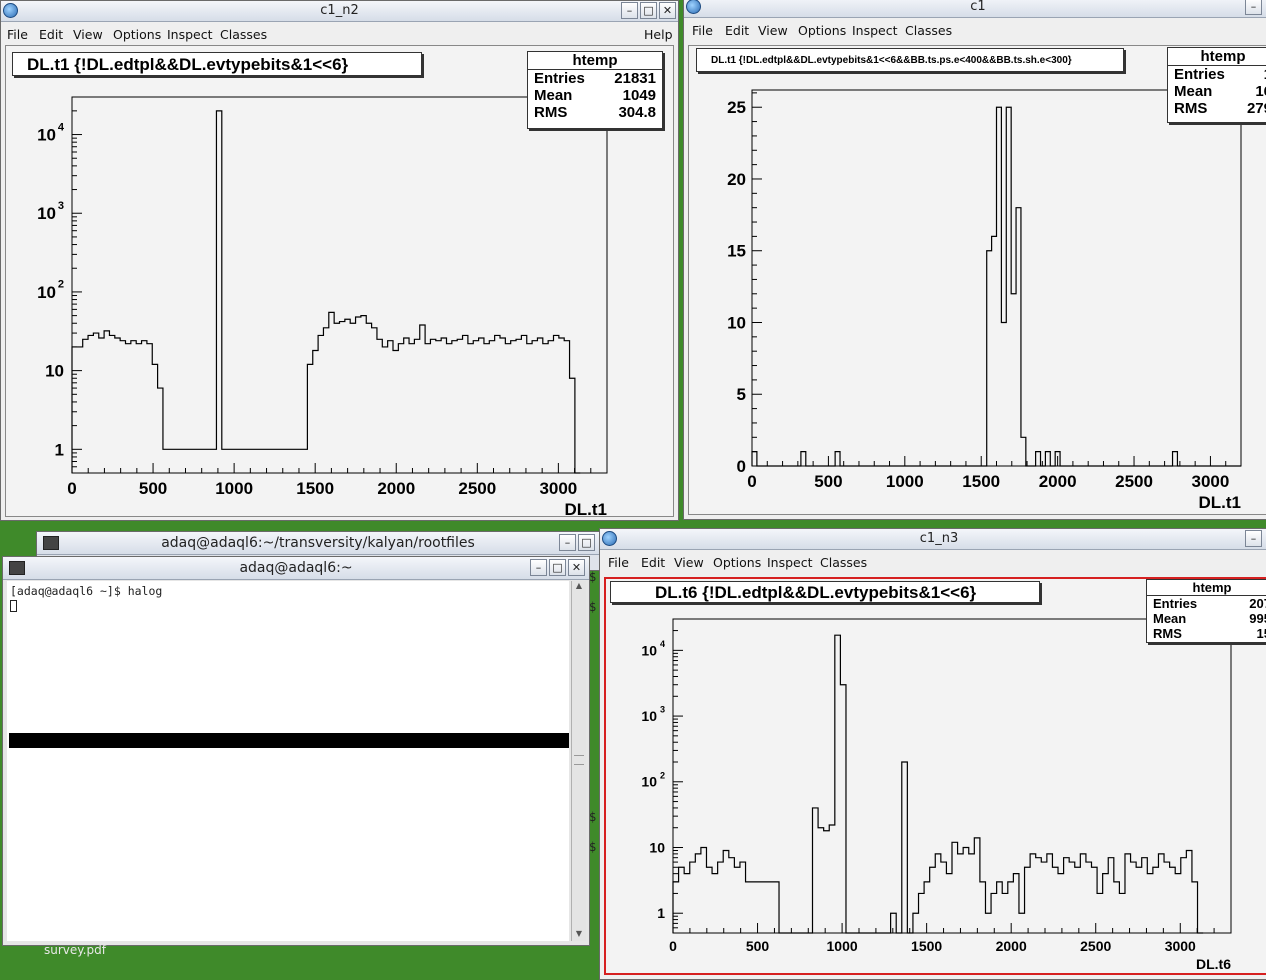 The height and width of the screenshot is (980, 1266). I want to click on x-axis-label: DL.t1, so click(1220, 502).